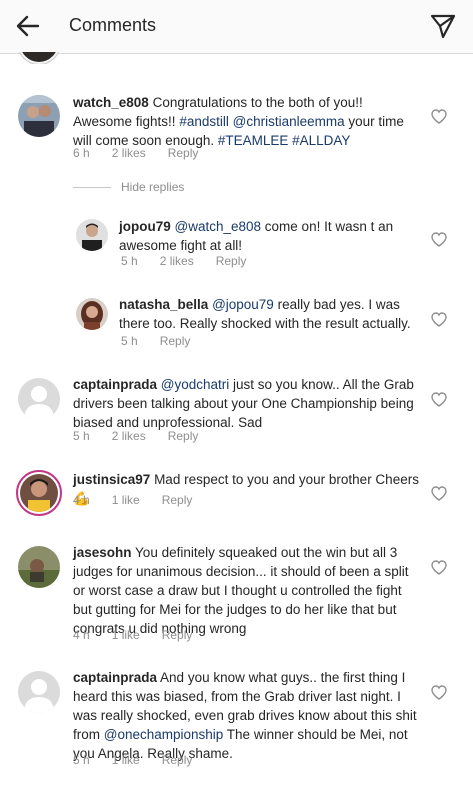 Image resolution: width=473 pixels, height=786 pixels. Describe the element at coordinates (145, 226) in the screenshot. I see `username-link: jopou79` at that location.